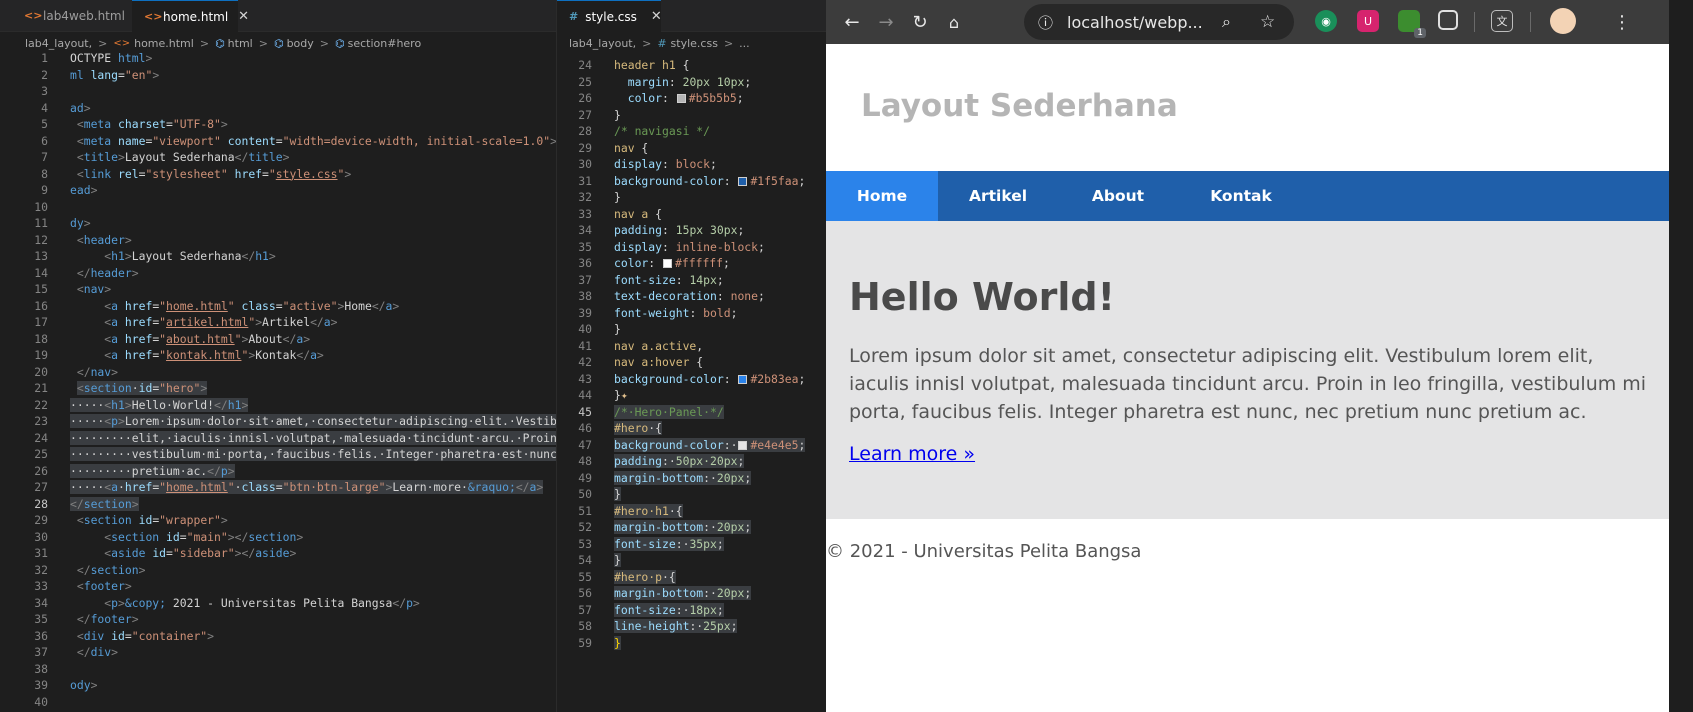  What do you see at coordinates (300, 43) in the screenshot?
I see `breadcrumb-item: body` at bounding box center [300, 43].